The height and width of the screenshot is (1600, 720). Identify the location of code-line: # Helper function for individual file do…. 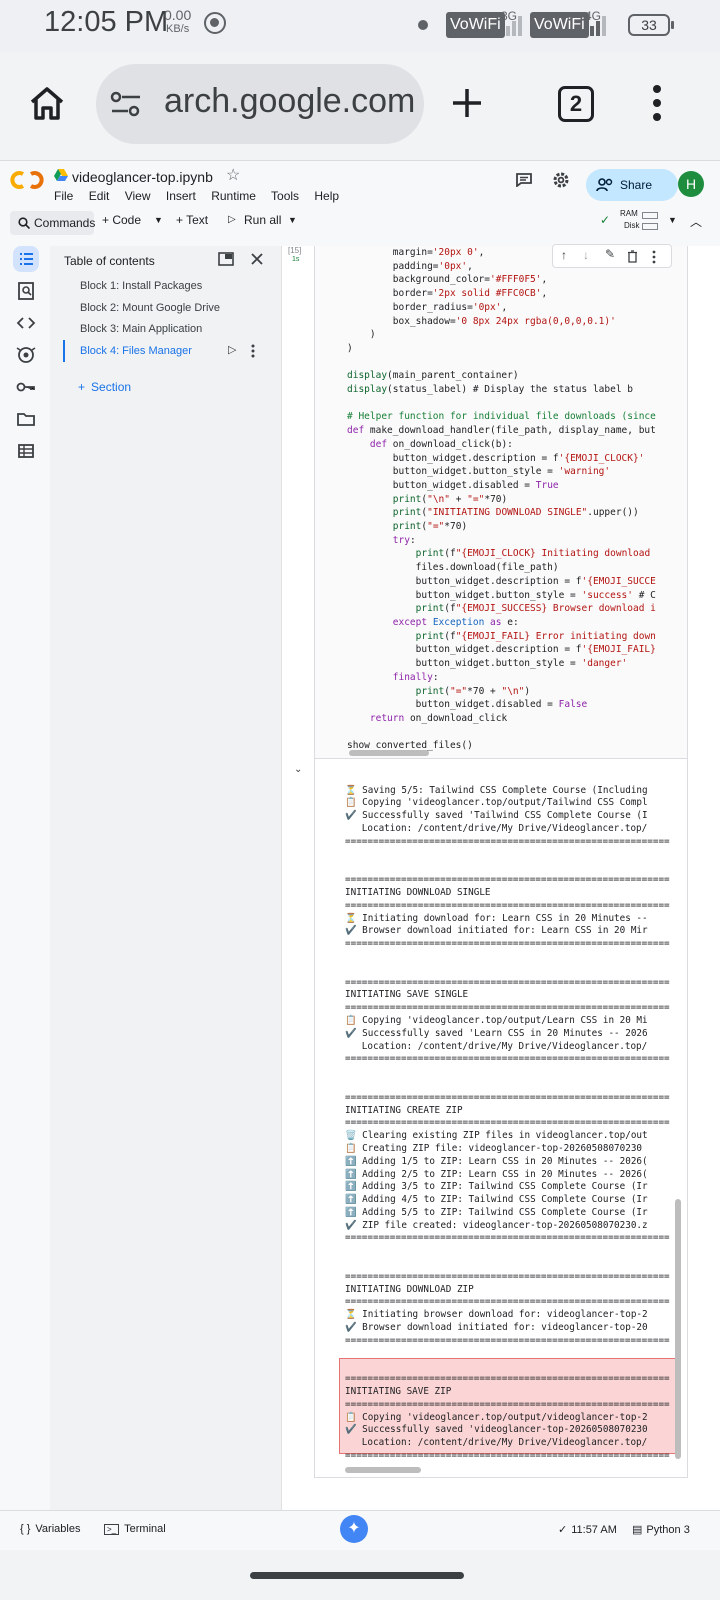
(501, 417).